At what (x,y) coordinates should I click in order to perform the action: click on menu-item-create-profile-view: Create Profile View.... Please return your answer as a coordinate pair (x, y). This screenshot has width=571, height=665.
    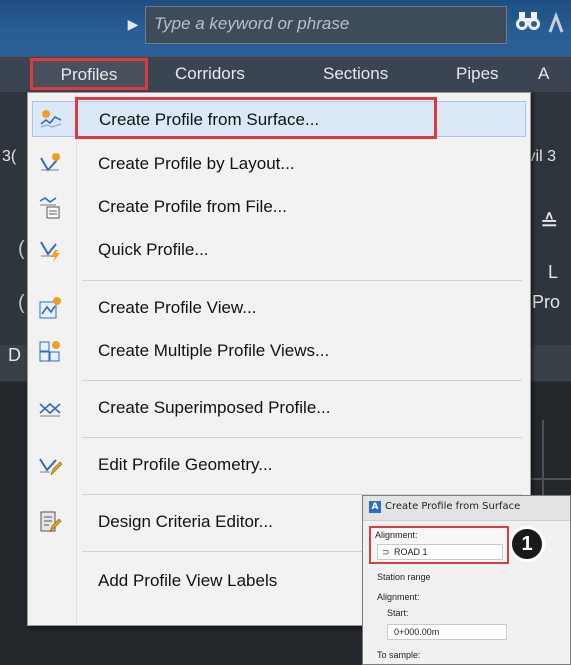
    Looking at the image, I should click on (279, 308).